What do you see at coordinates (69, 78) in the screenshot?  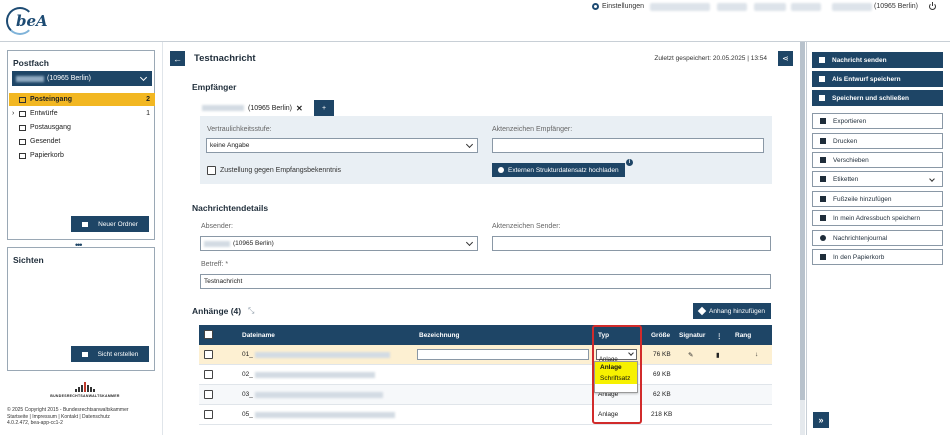 I see `mailbox-label: (10965 Berlin)` at bounding box center [69, 78].